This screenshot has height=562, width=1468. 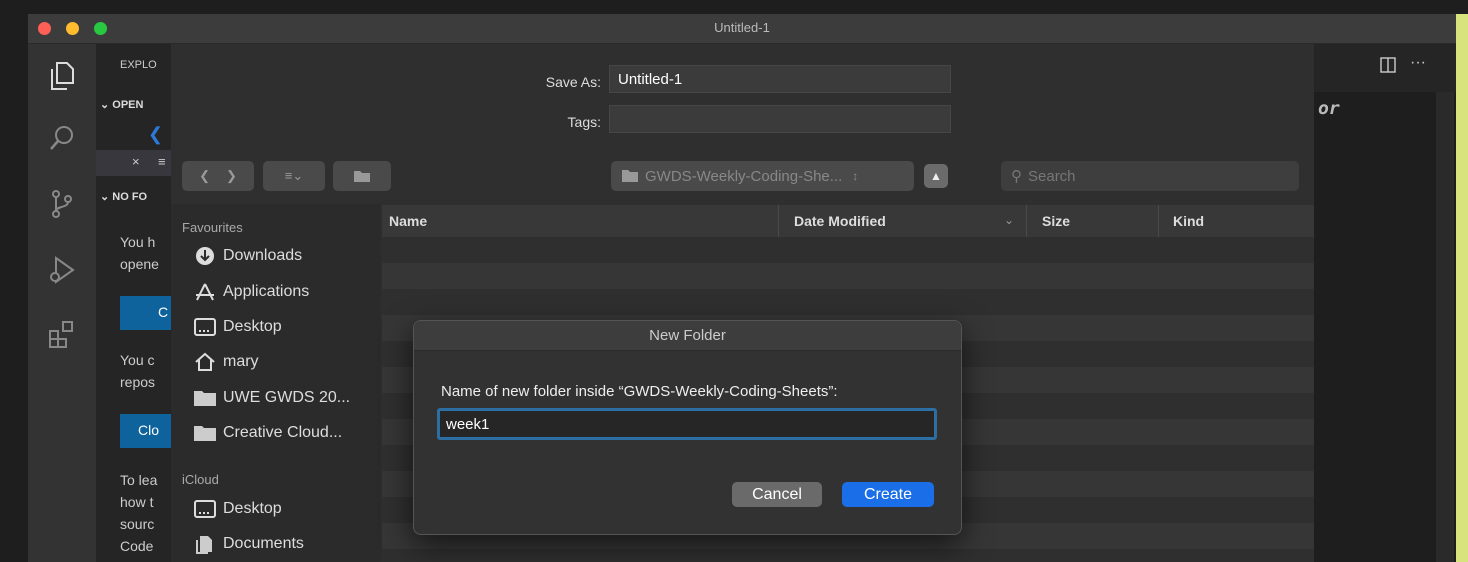 I want to click on save-as-input, so click(x=780, y=79).